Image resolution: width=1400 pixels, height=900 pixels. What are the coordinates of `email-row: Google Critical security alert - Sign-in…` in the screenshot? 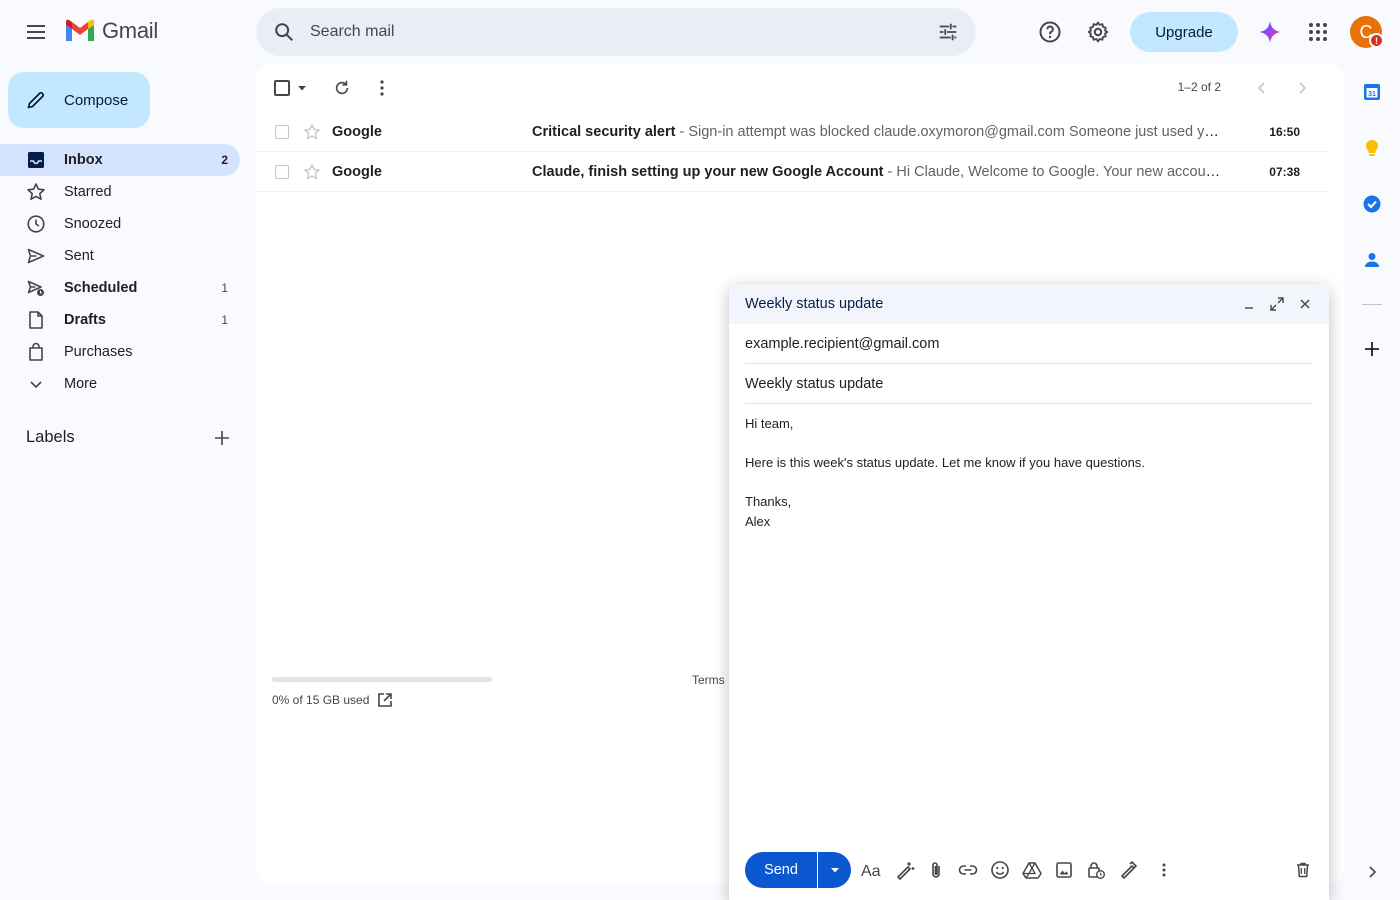 It's located at (792, 132).